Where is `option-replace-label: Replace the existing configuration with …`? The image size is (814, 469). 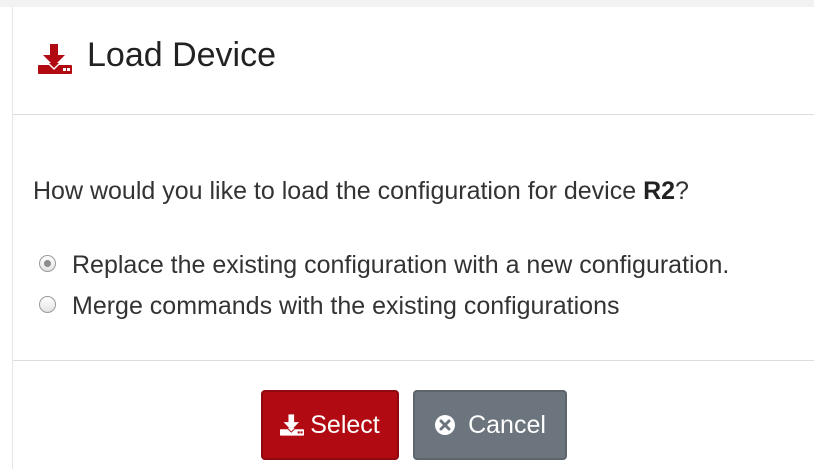
option-replace-label: Replace the existing configuration with … is located at coordinates (401, 264).